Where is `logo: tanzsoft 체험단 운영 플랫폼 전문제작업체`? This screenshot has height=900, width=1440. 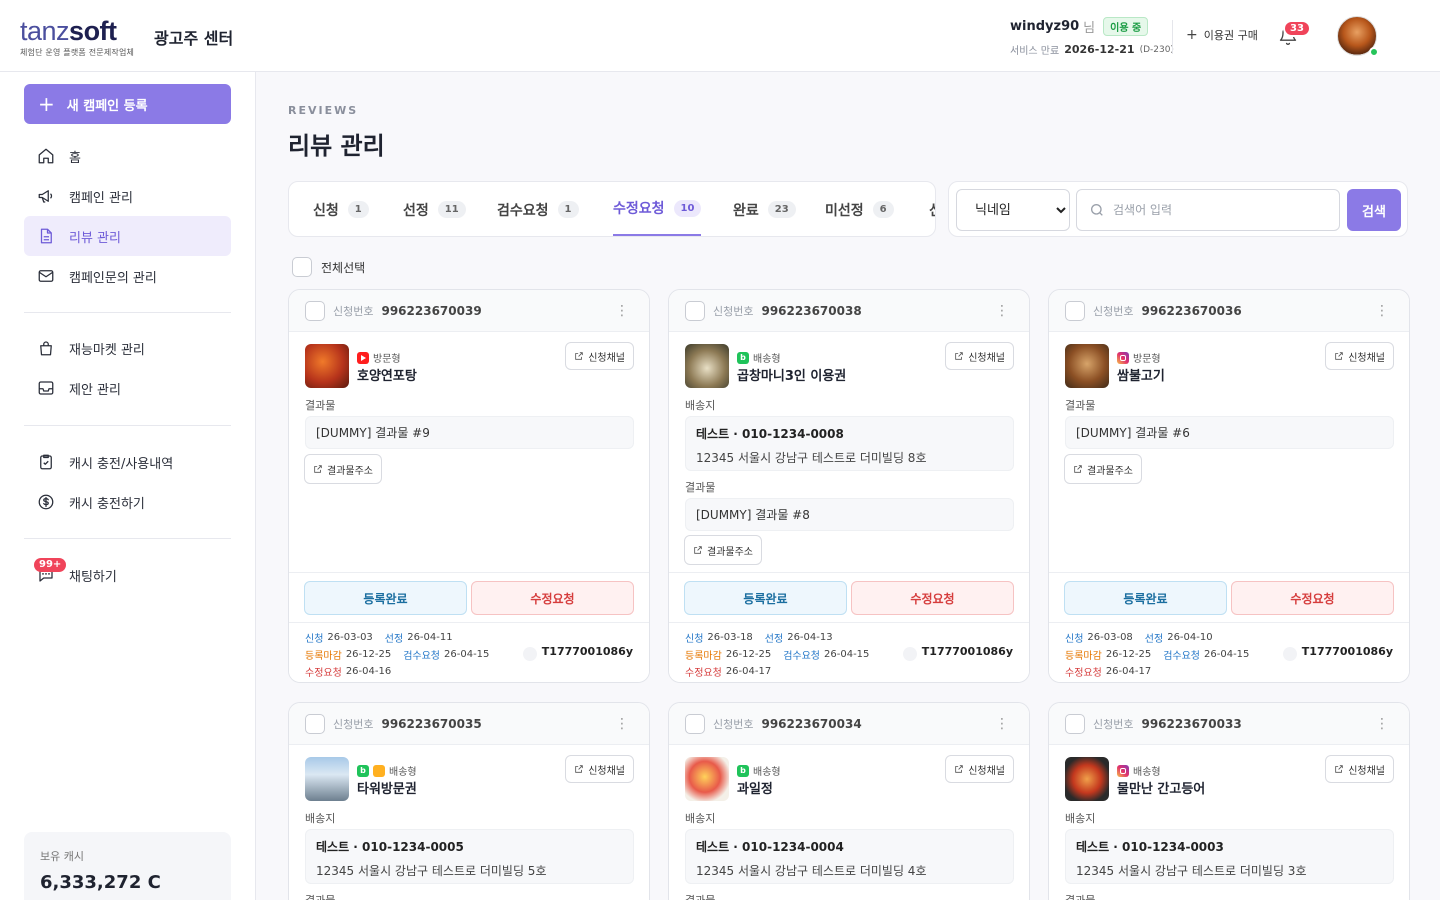
logo: tanzsoft 체험단 운영 플랫폼 전문제작업체 is located at coordinates (77, 38).